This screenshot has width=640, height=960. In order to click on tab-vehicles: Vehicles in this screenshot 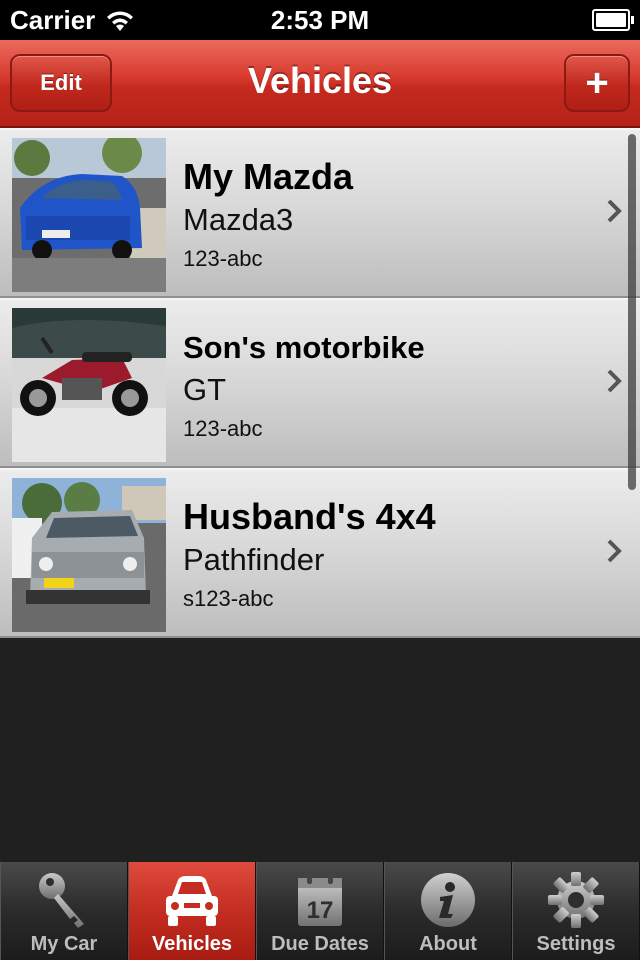, I will do `click(192, 911)`.